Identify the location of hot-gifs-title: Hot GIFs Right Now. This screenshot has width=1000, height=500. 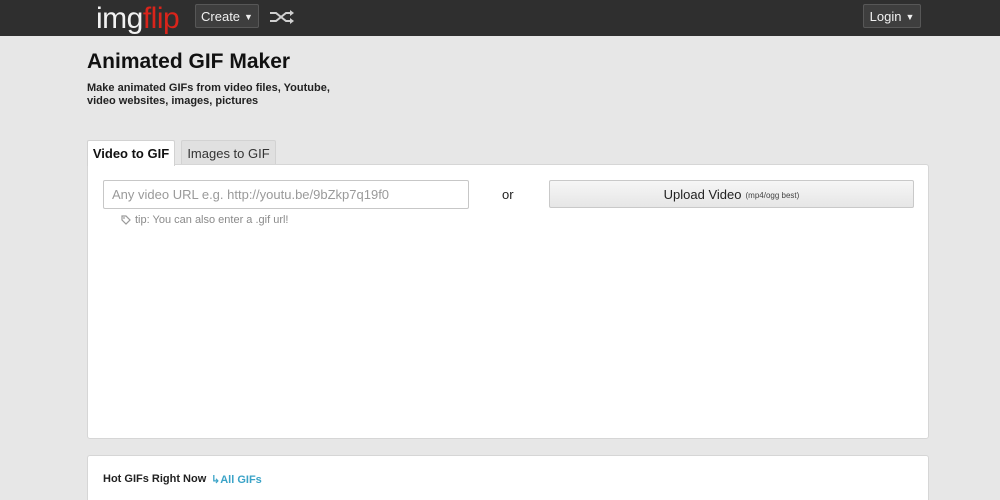
(155, 479).